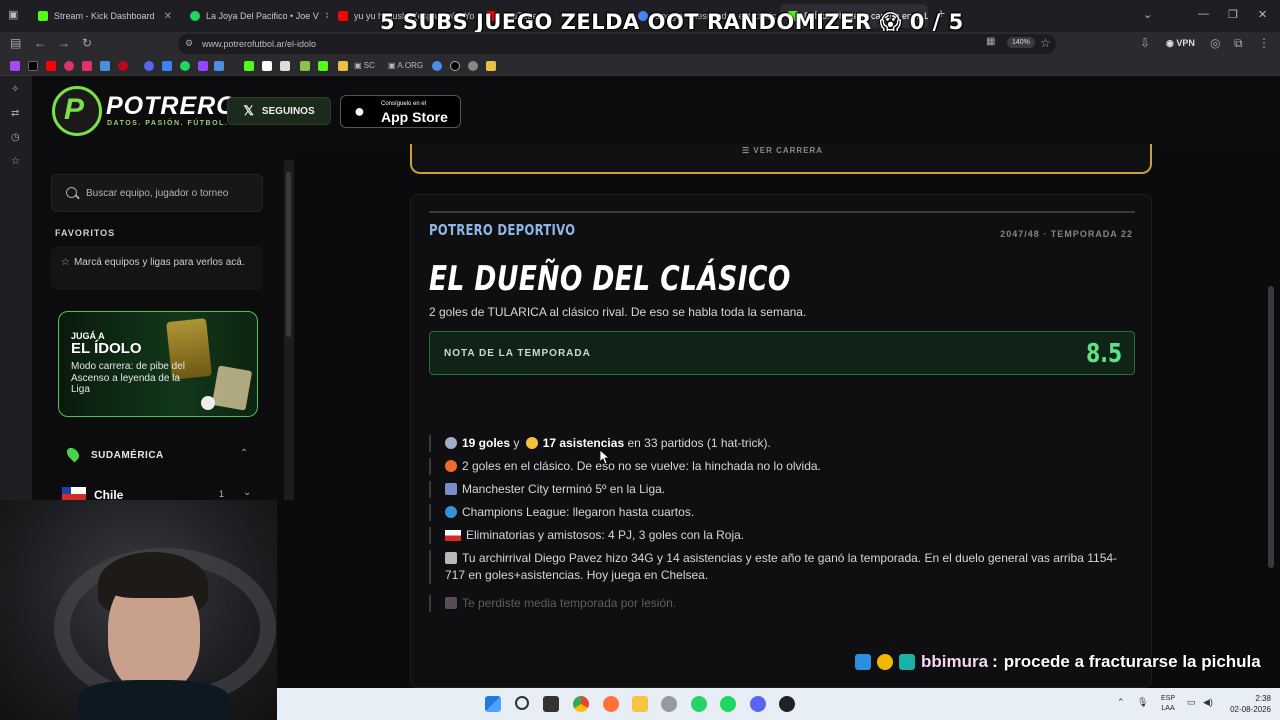  I want to click on minimize-button: —, so click(1203, 14).